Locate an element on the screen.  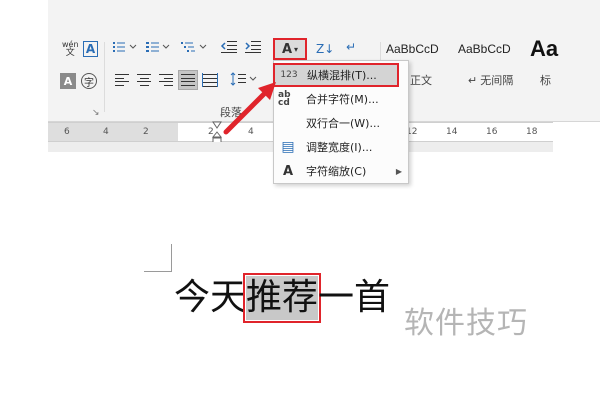
watermark: 软件技巧 is located at coordinates (466, 323).